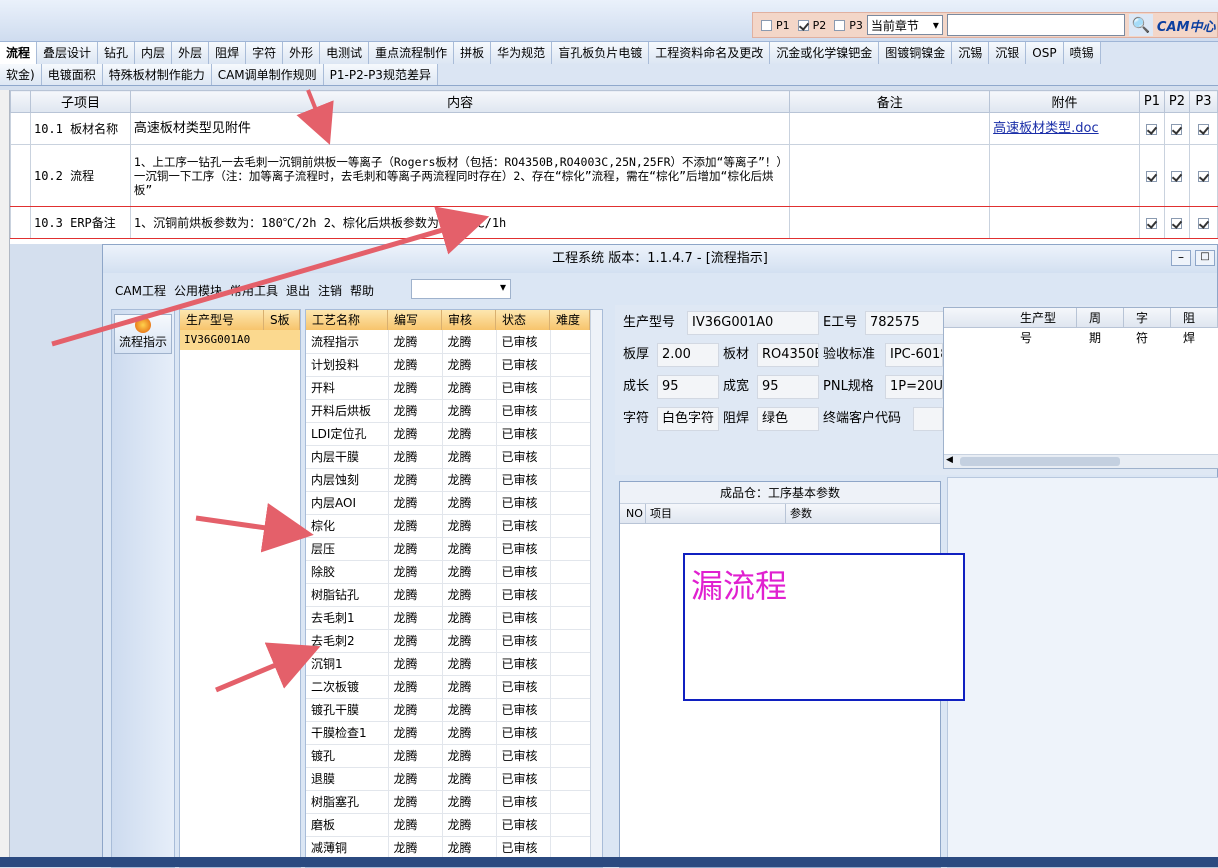 Image resolution: width=1218 pixels, height=868 pixels. Describe the element at coordinates (609, 862) in the screenshot. I see `taskbar` at that location.